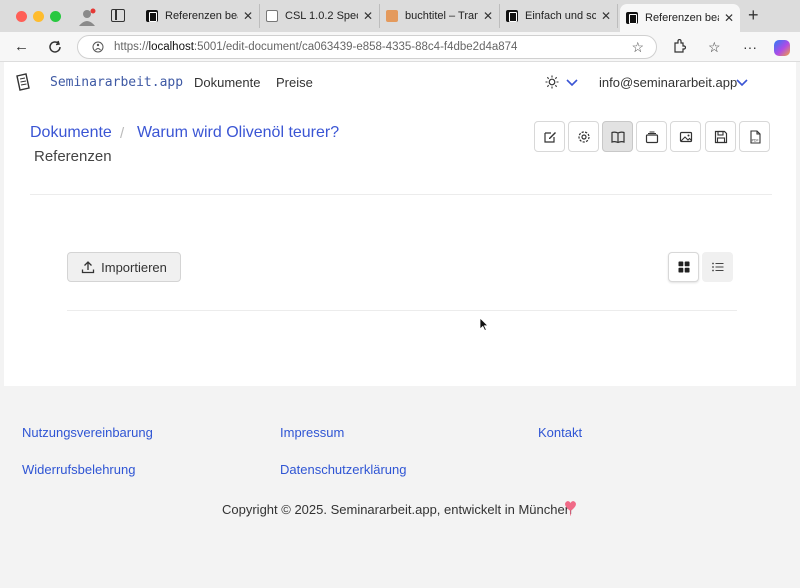 This screenshot has height=588, width=800. I want to click on tab-title: CSL 1.0.2 Specification, so click(321, 16).